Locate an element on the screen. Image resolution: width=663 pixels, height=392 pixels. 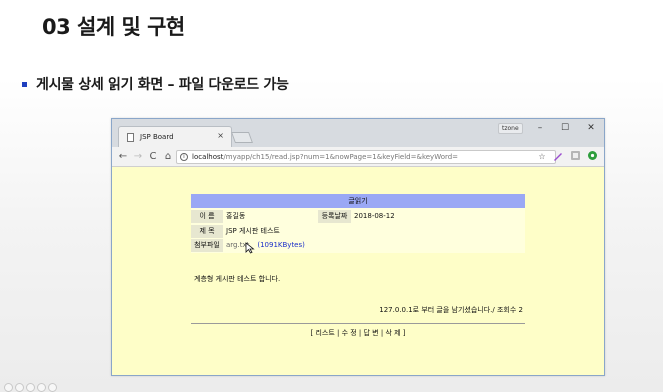
attachment-value: arg.txt (1091KBytes) is located at coordinates (265, 245).